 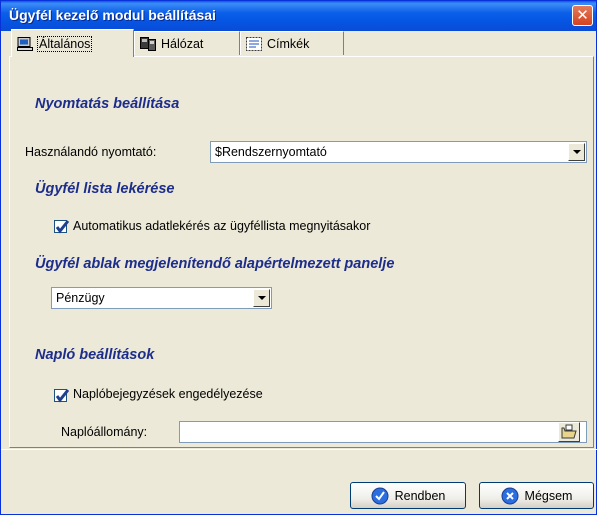 What do you see at coordinates (380, 495) in the screenshot?
I see `checkmark-circle-icon` at bounding box center [380, 495].